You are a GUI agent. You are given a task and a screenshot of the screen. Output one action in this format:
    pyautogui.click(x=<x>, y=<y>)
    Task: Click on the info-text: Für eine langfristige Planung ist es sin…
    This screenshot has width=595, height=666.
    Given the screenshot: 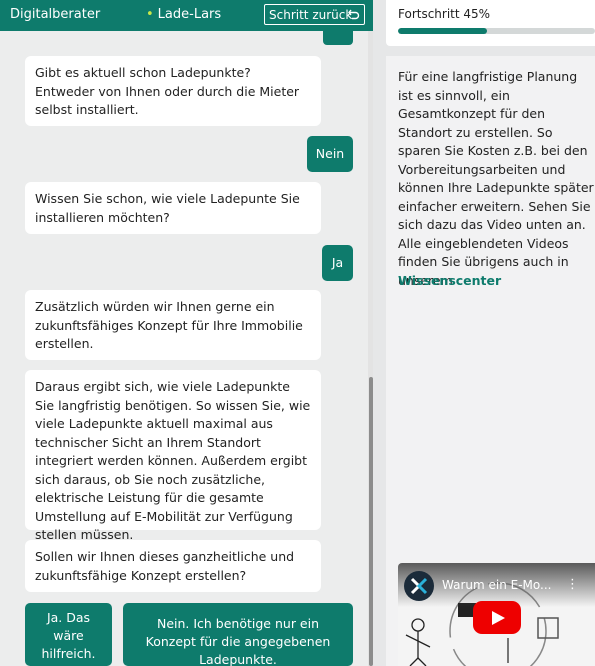 What is the action you would take?
    pyautogui.click(x=496, y=178)
    